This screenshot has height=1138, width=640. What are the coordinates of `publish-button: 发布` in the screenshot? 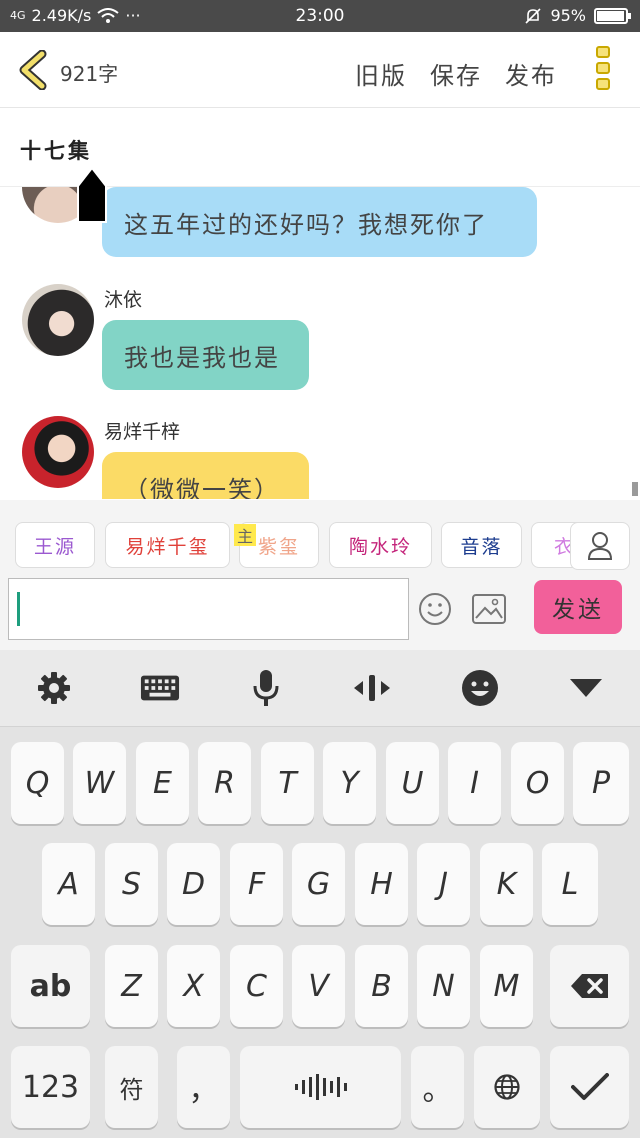 It's located at (531, 73).